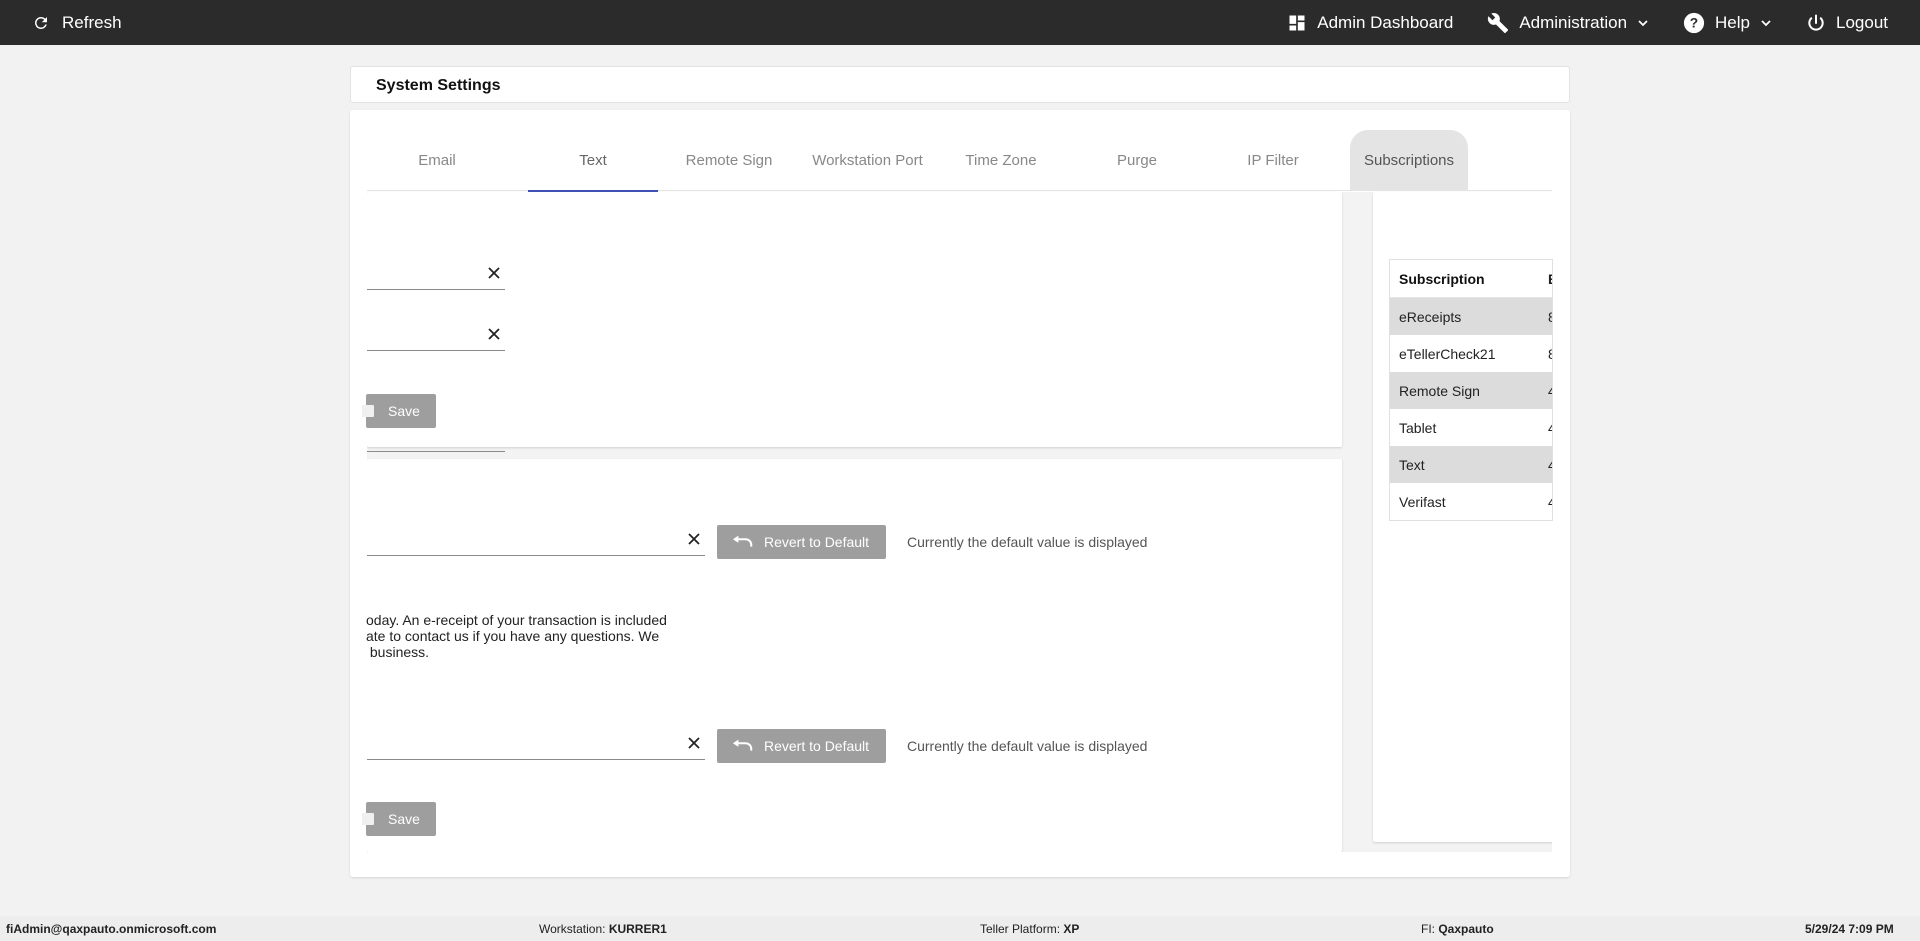 This screenshot has height=941, width=1920. I want to click on tab-ip-filter: IP Filter, so click(1273, 160).